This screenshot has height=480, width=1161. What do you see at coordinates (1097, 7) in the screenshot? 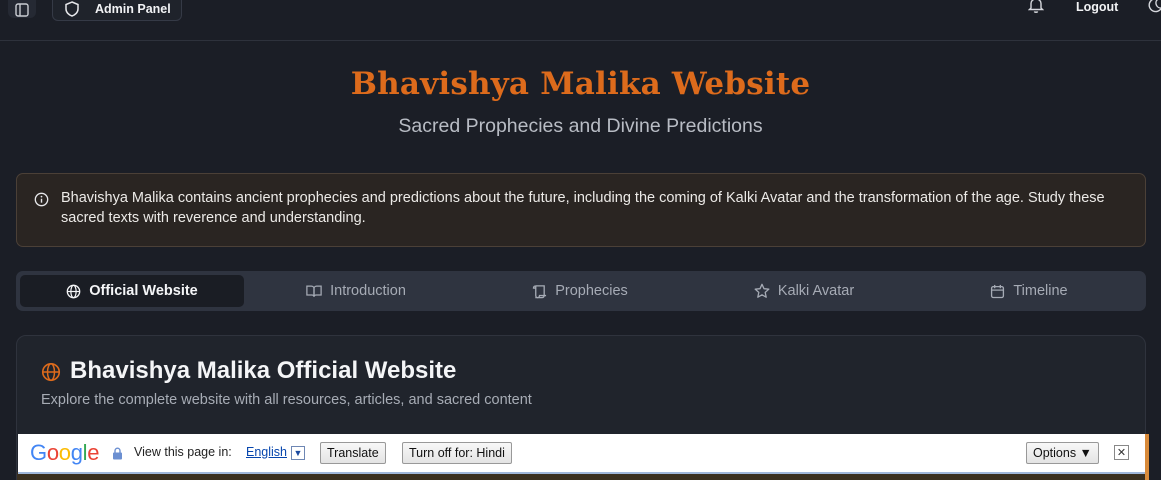
I see `logout-button: Logout` at bounding box center [1097, 7].